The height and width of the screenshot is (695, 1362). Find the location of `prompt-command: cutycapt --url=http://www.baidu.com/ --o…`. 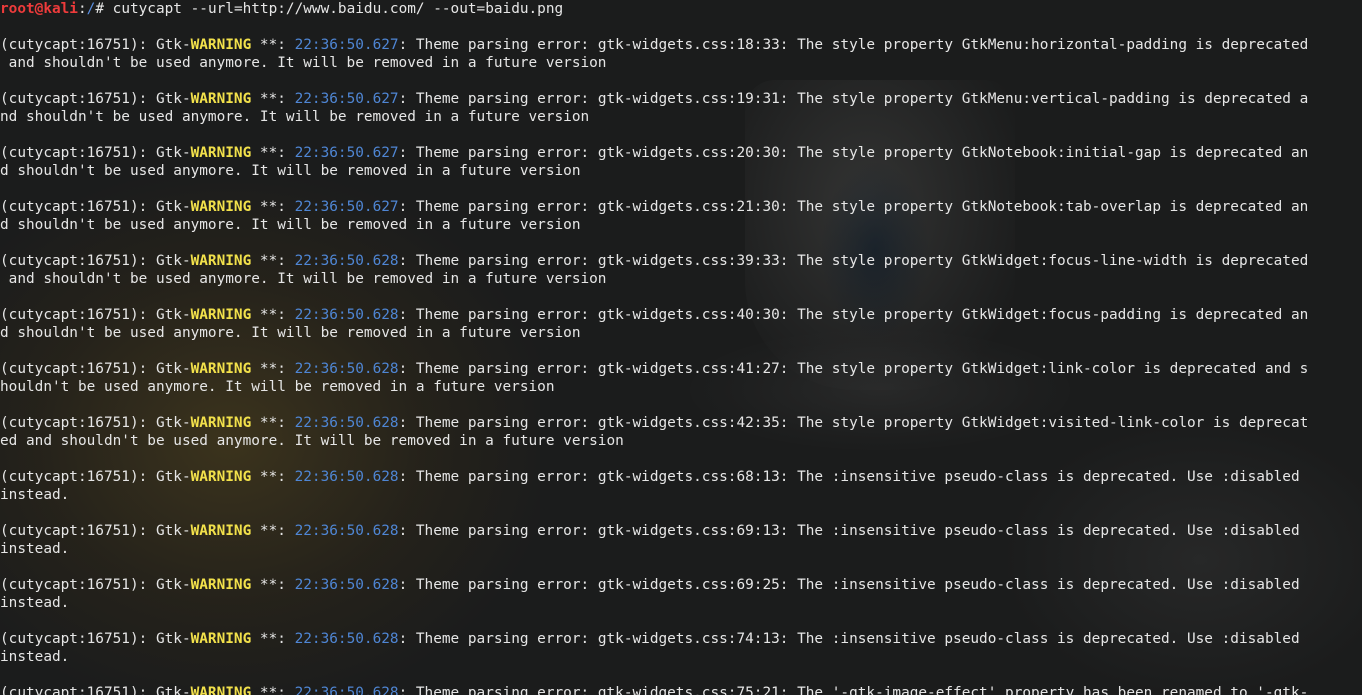

prompt-command: cutycapt --url=http://www.baidu.com/ --o… is located at coordinates (338, 9).